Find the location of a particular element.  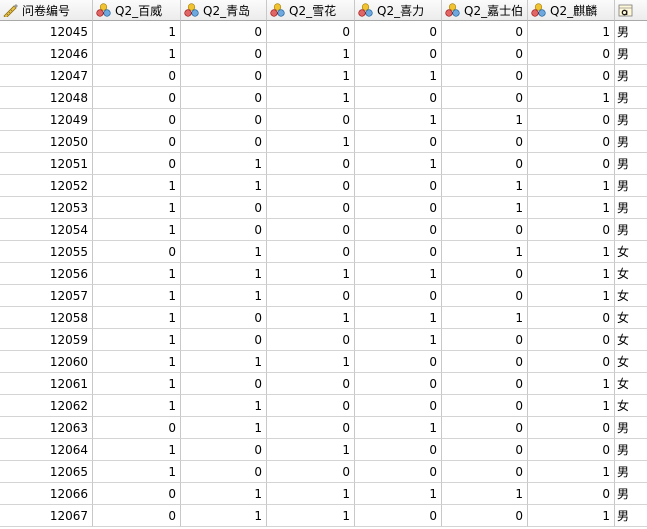

table-cell: 12058 is located at coordinates (46, 318).